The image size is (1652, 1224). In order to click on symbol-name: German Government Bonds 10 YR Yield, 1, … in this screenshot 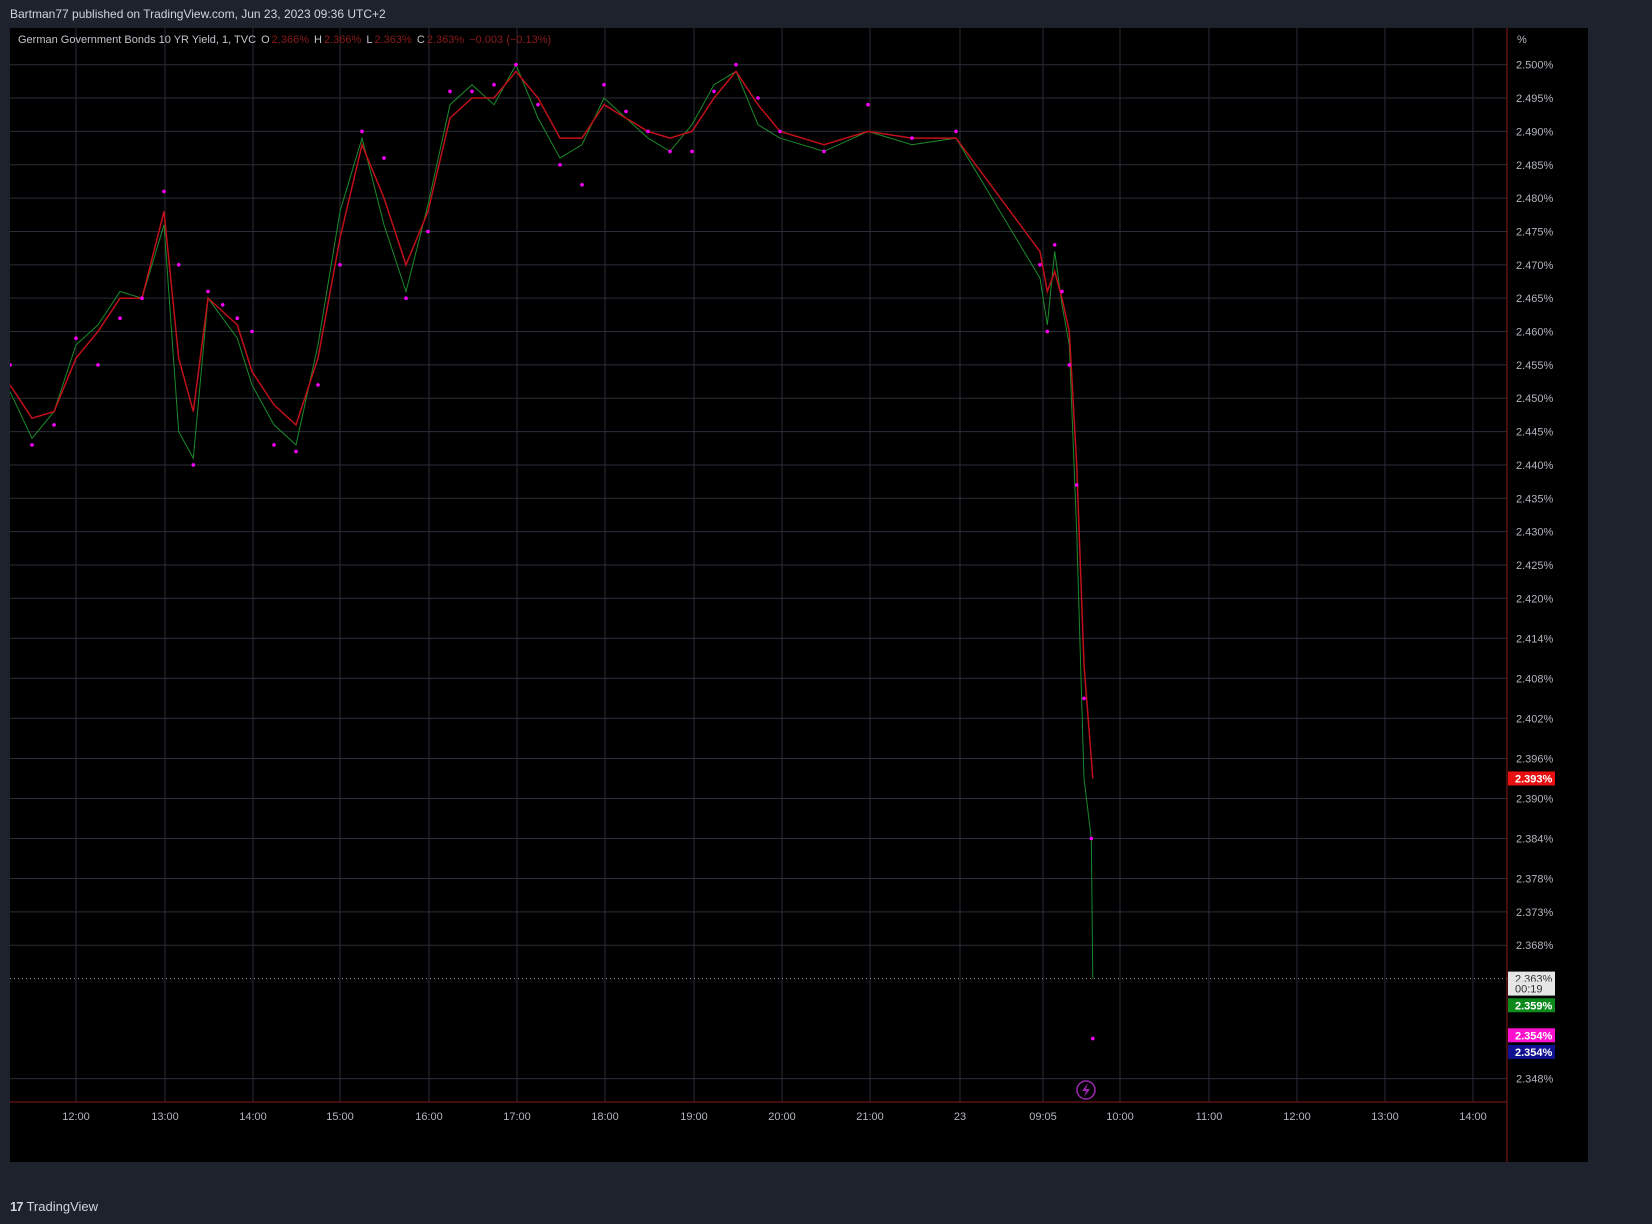, I will do `click(137, 40)`.